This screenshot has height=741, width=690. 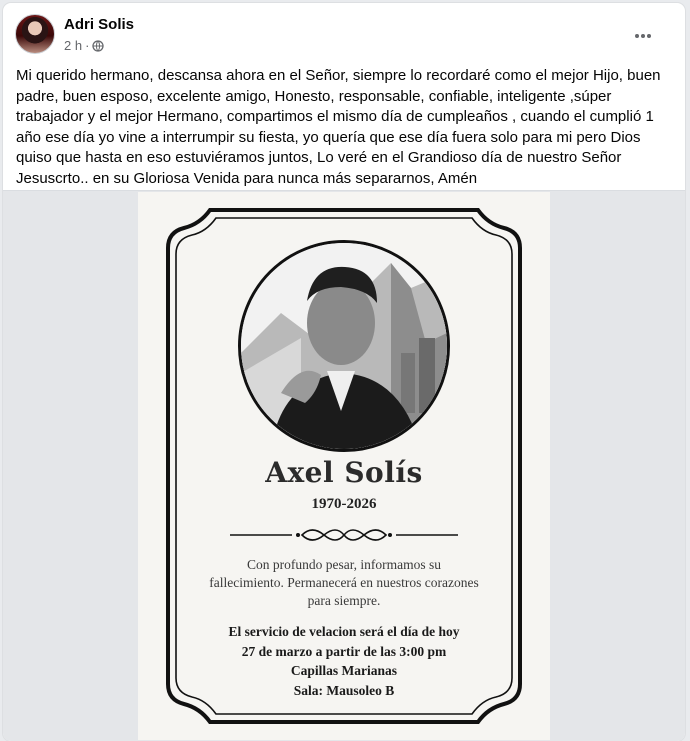 I want to click on service-venue: Capillas Marianas, so click(x=344, y=670).